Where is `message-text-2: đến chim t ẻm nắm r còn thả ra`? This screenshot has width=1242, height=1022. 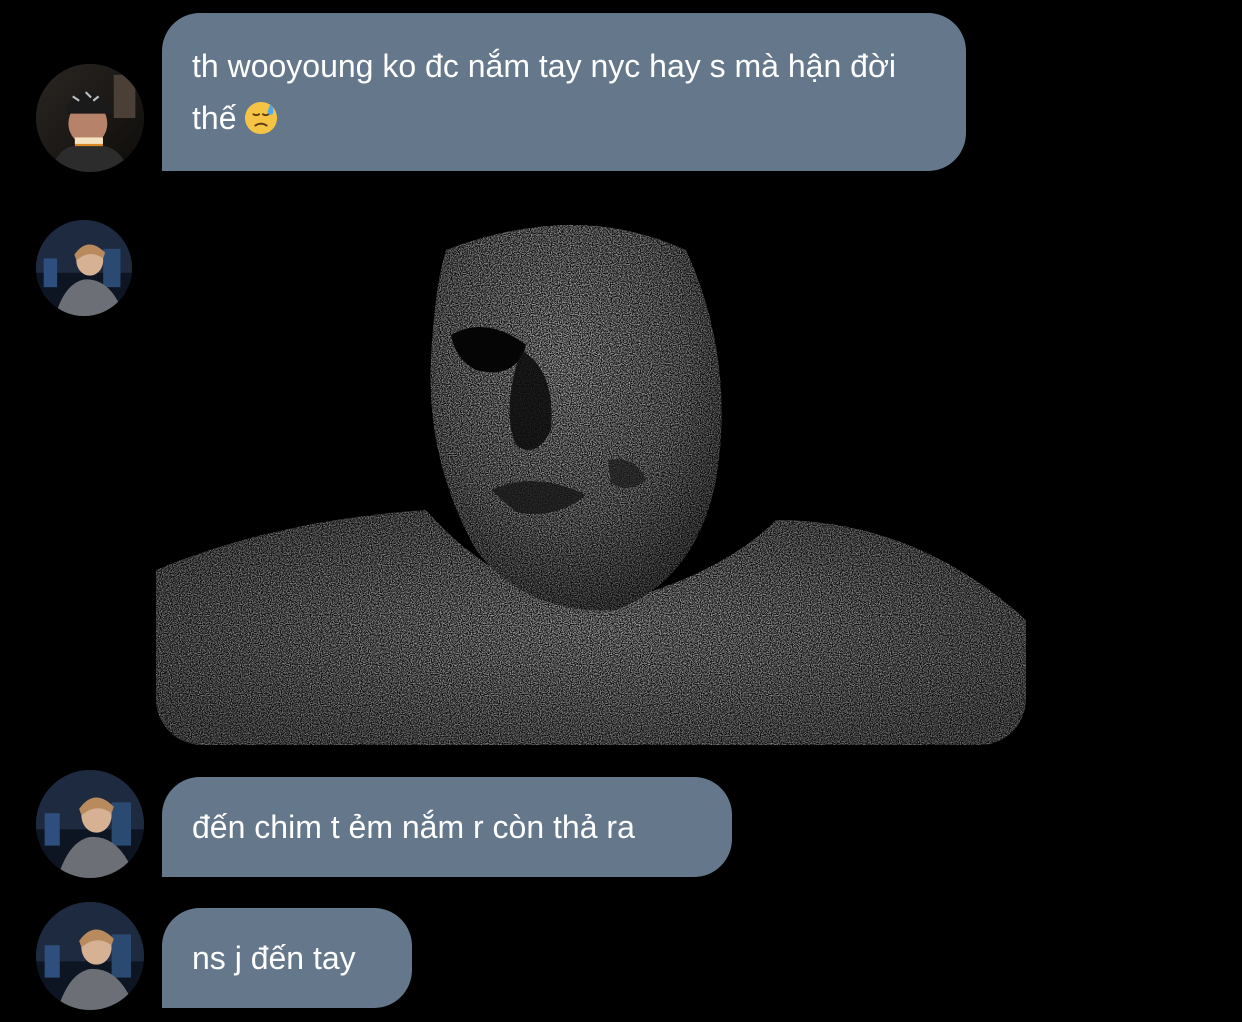
message-text-2: đến chim t ẻm nắm r còn thả ra is located at coordinates (413, 827).